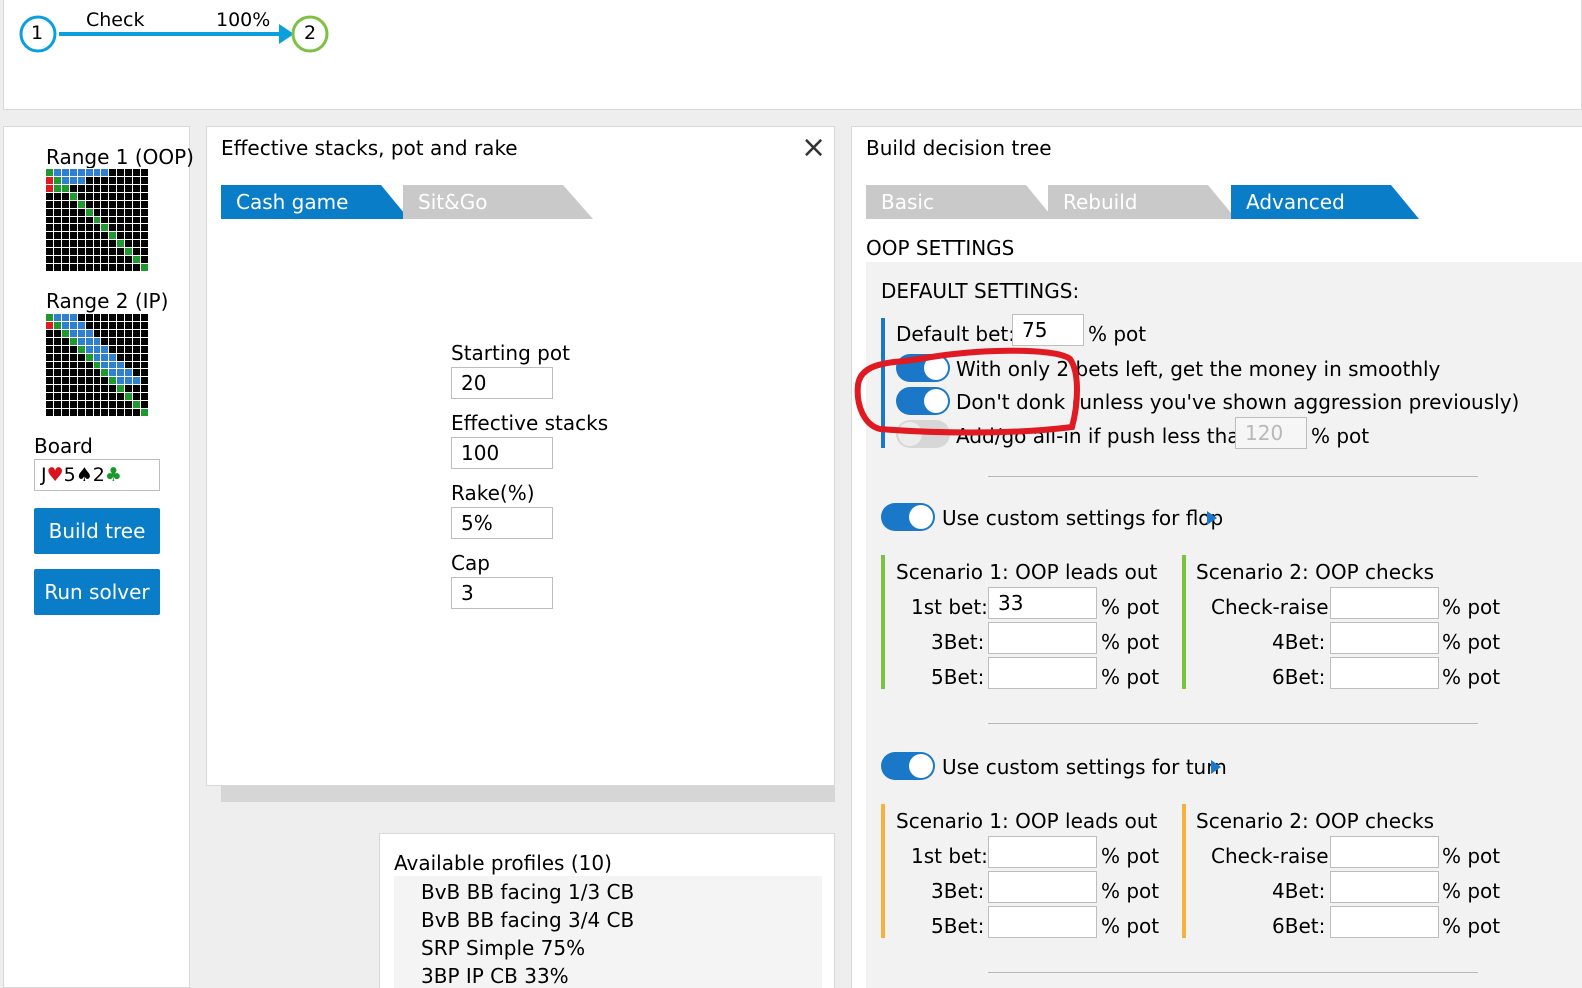 The image size is (1582, 988). I want to click on flop-4bet-input, so click(1384, 638).